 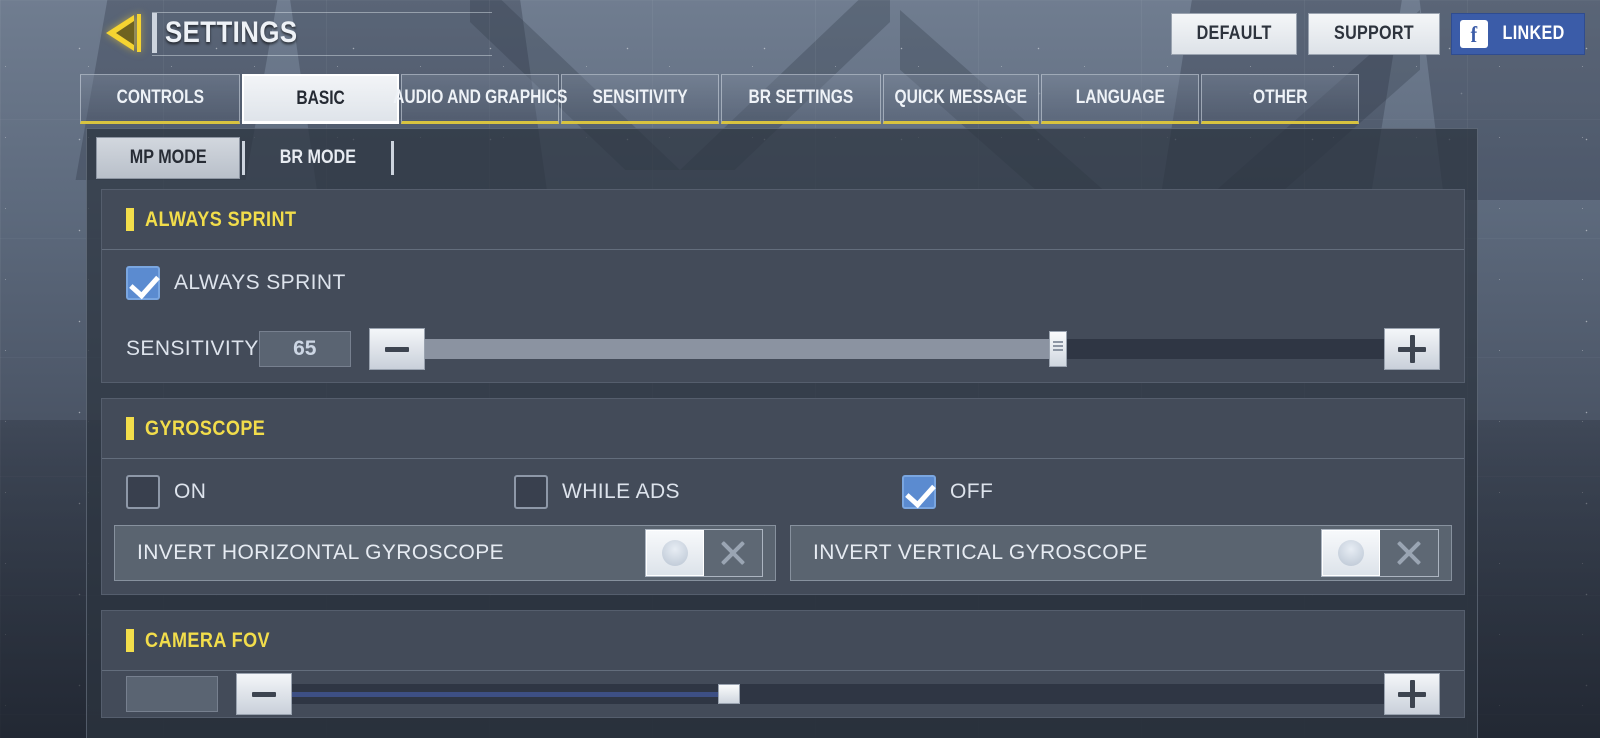 What do you see at coordinates (621, 491) in the screenshot?
I see `checkbox-label: WHILE ADS` at bounding box center [621, 491].